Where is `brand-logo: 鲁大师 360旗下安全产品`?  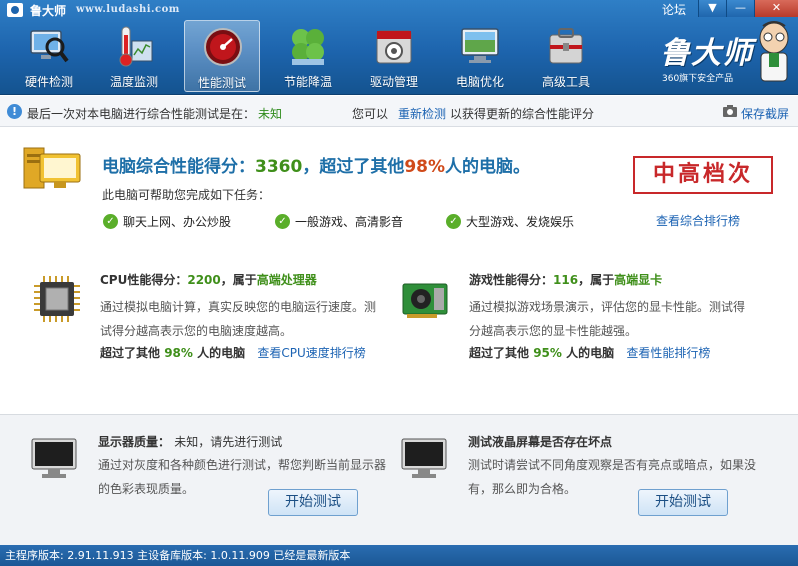 brand-logo: 鲁大师 360旗下安全产品 is located at coordinates (728, 55).